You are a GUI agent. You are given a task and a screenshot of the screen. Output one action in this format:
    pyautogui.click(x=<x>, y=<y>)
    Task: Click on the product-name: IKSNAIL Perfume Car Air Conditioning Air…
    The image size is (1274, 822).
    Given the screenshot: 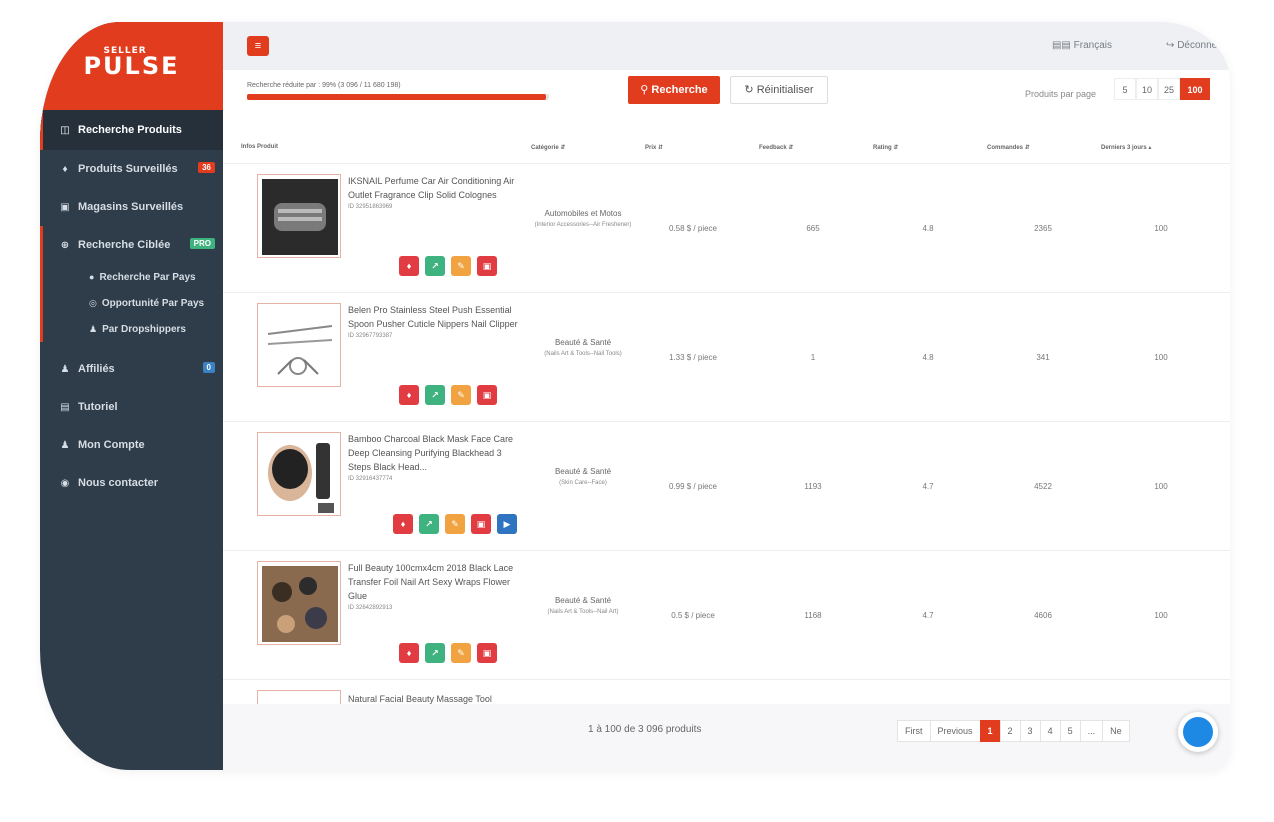 What is the action you would take?
    pyautogui.click(x=433, y=193)
    